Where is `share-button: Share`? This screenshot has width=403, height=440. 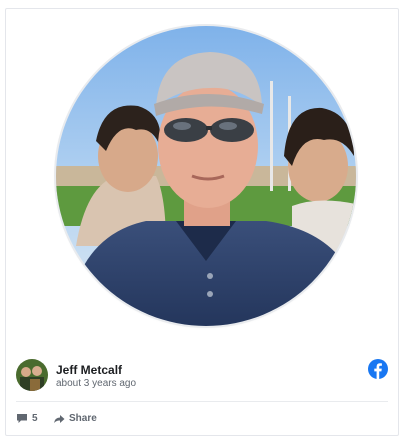 share-button: Share is located at coordinates (75, 418).